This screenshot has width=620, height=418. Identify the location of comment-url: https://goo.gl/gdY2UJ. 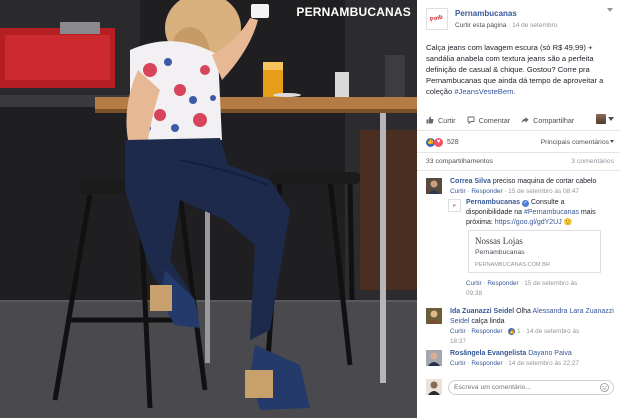
(528, 222).